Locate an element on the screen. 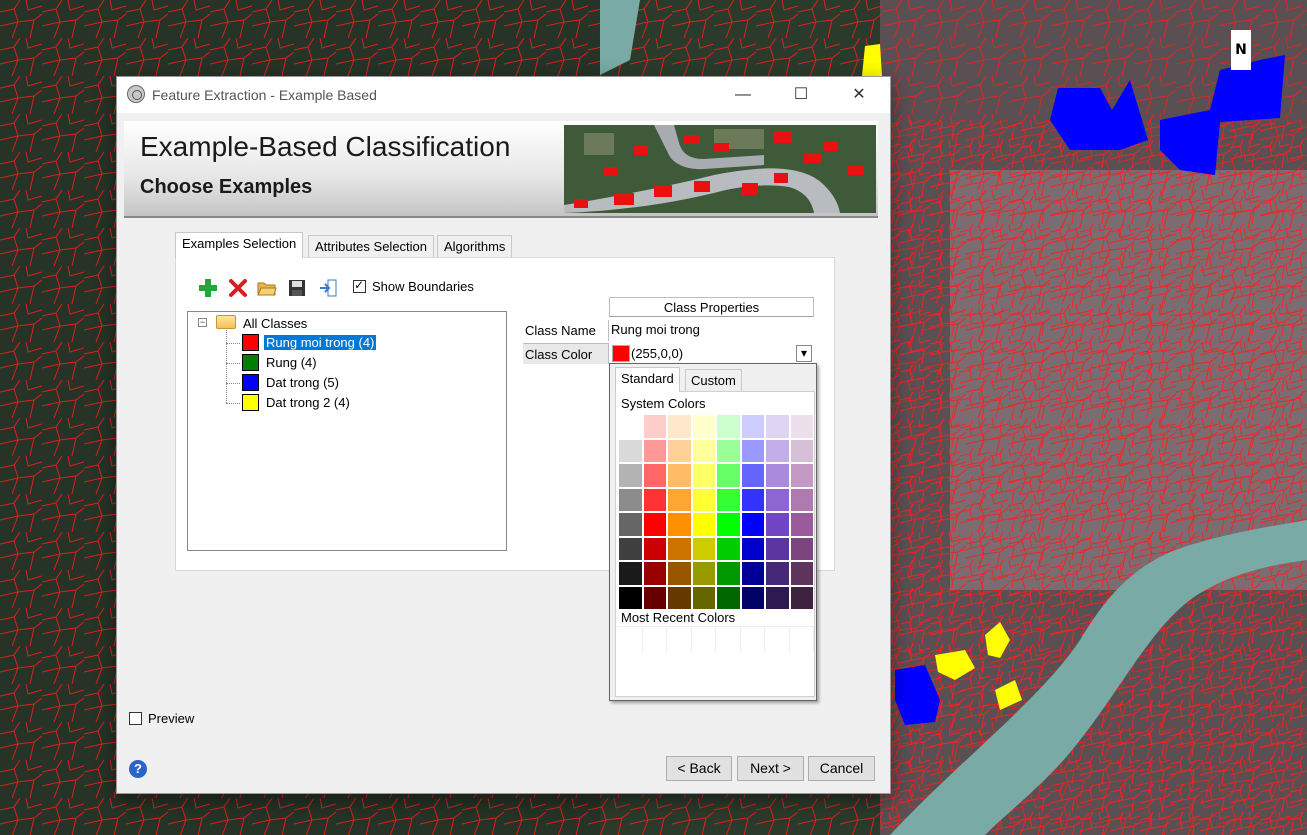 Image resolution: width=1307 pixels, height=835 pixels. tree-item-class: Dat trong 2 (4) is located at coordinates (308, 402).